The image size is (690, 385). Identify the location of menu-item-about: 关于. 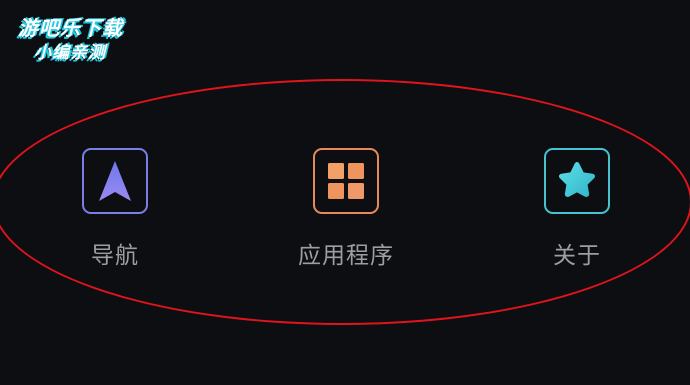
(577, 210).